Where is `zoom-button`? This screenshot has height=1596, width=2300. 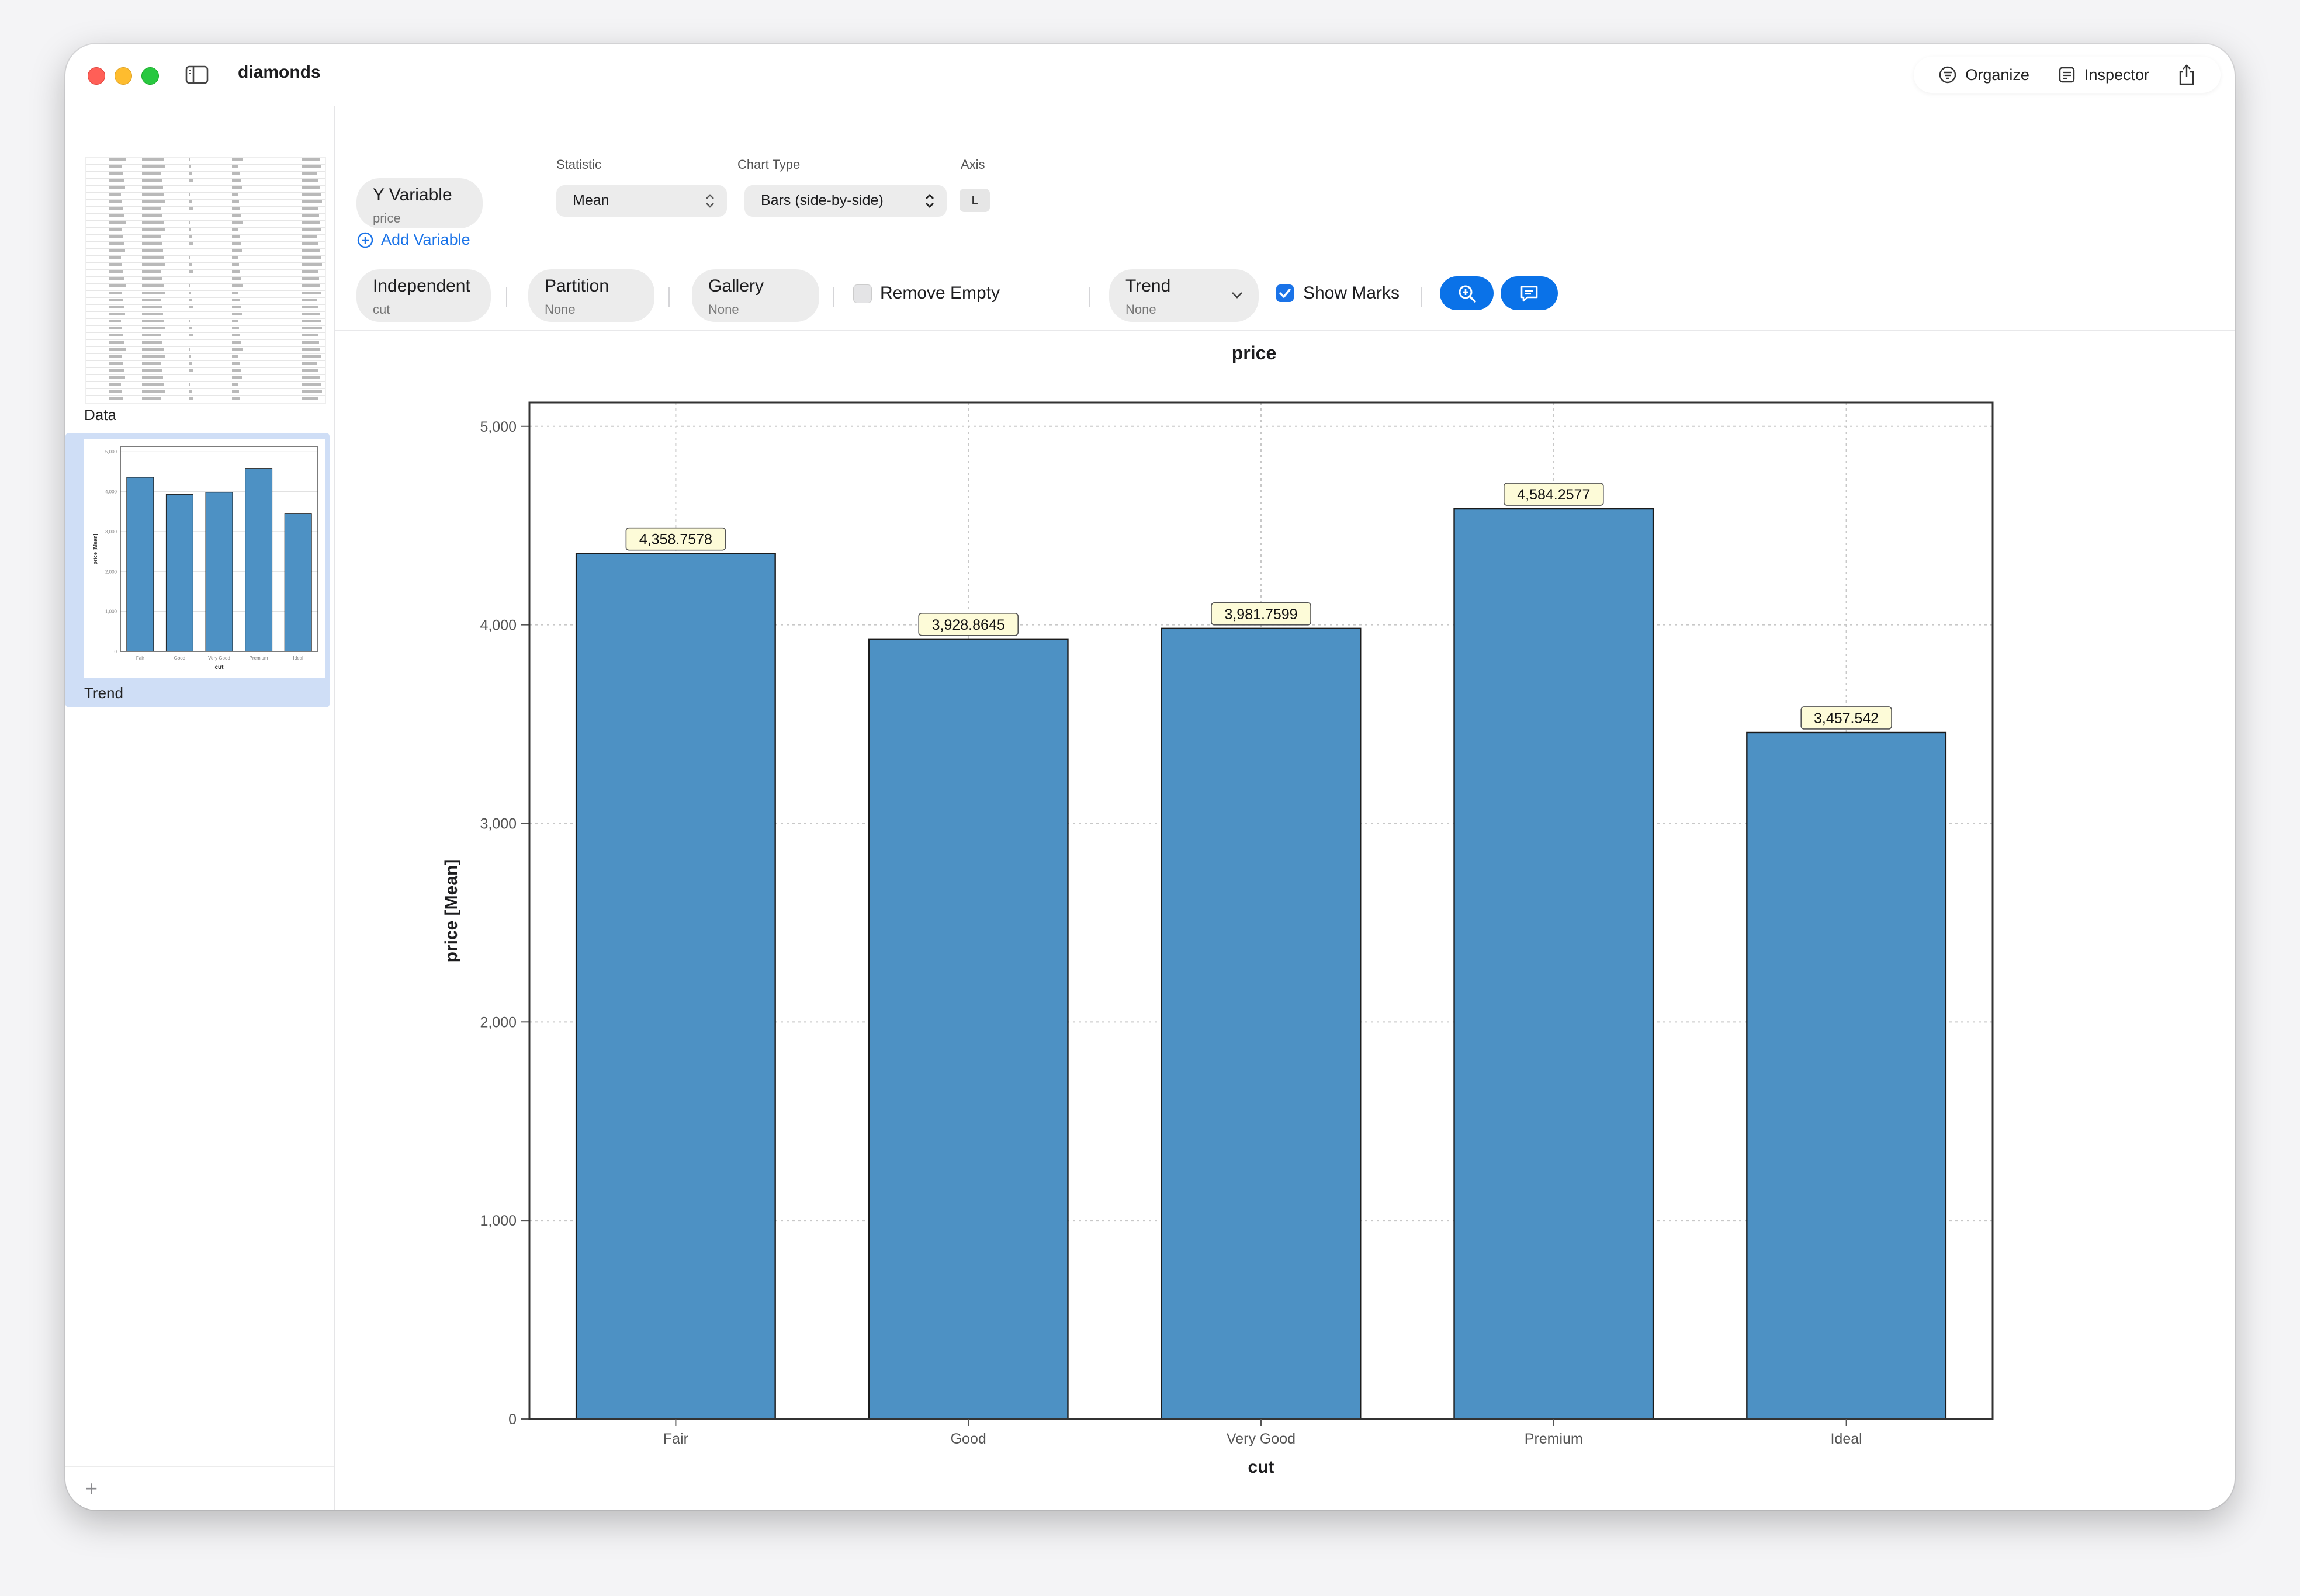 zoom-button is located at coordinates (1467, 293).